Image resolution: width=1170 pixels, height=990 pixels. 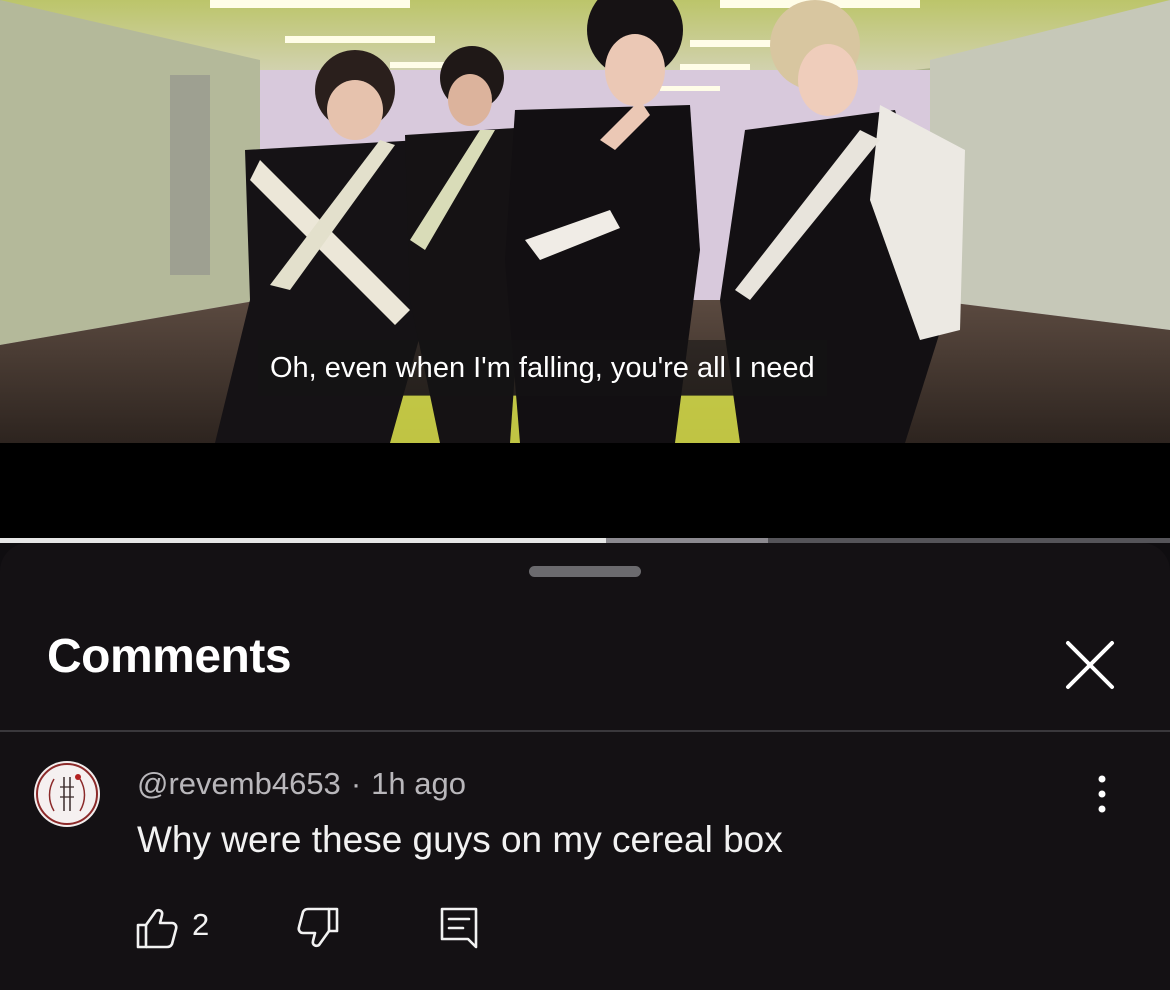 I want to click on reply-icon, so click(x=459, y=928).